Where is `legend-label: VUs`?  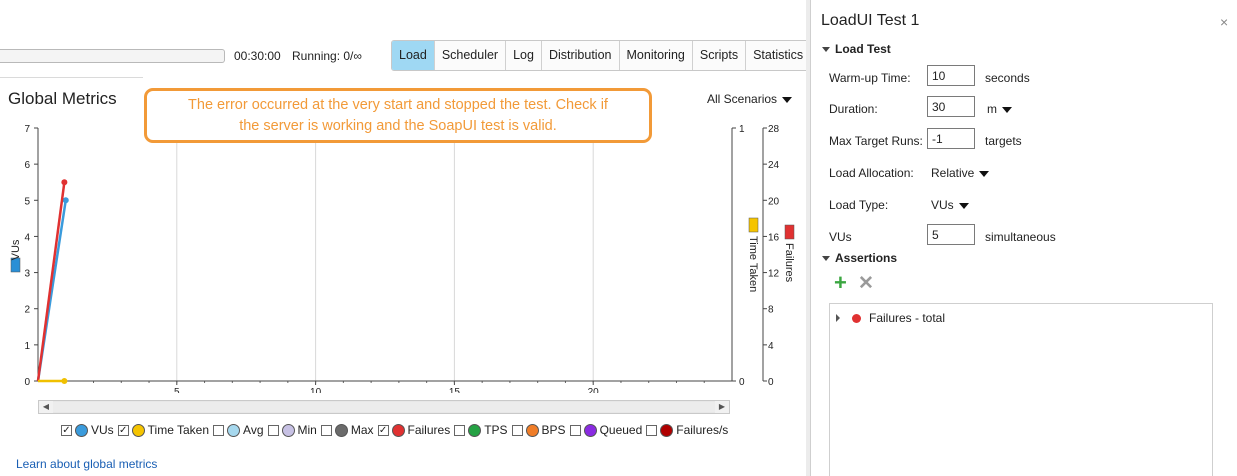
legend-label: VUs is located at coordinates (102, 430).